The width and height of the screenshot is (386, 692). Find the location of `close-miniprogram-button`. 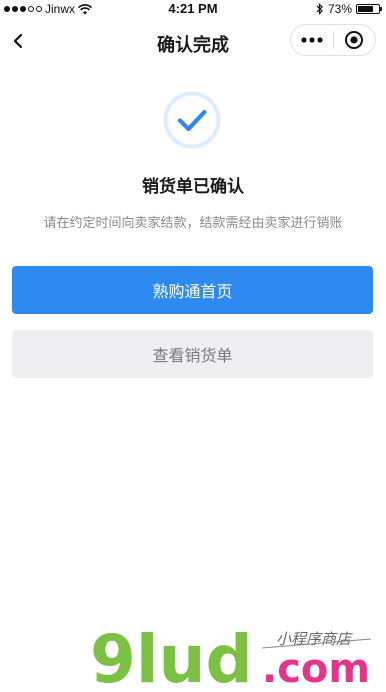

close-miniprogram-button is located at coordinates (354, 40).